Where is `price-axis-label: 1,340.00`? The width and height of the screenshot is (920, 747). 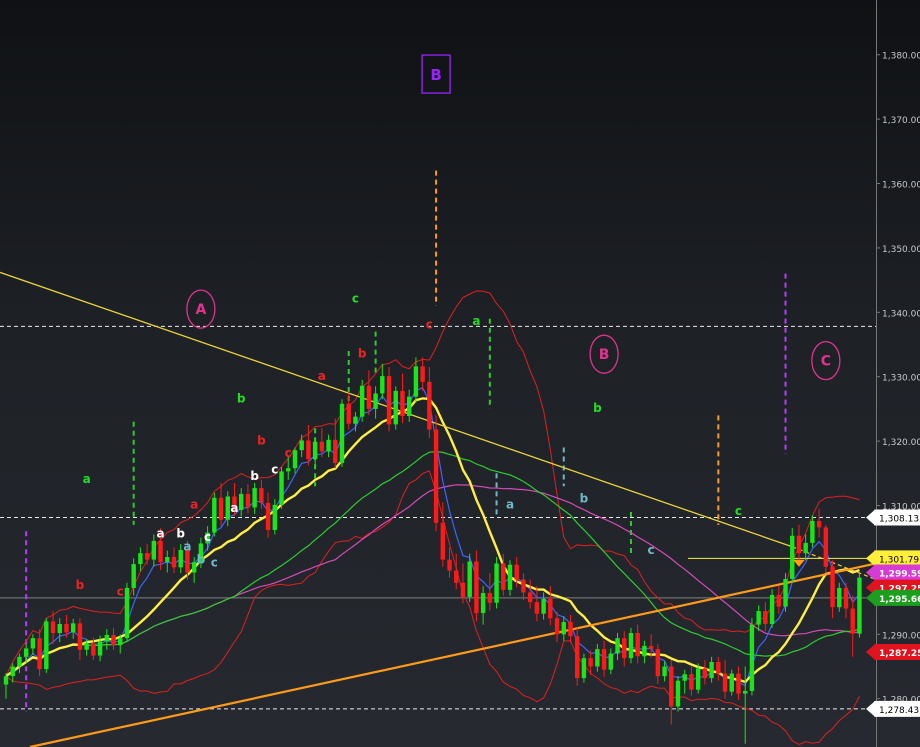 price-axis-label: 1,340.00 is located at coordinates (901, 314).